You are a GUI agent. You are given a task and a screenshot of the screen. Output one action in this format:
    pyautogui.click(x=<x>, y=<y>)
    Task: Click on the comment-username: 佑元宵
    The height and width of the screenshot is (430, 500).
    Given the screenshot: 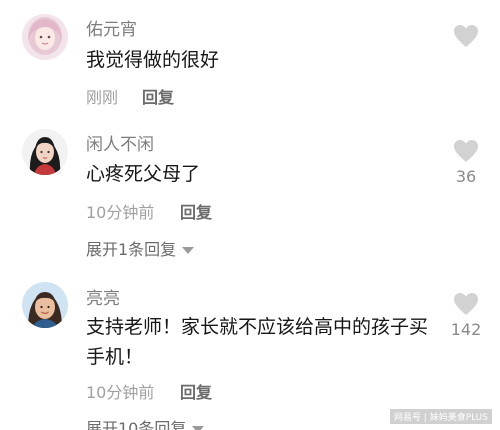 What is the action you would take?
    pyautogui.click(x=111, y=27)
    